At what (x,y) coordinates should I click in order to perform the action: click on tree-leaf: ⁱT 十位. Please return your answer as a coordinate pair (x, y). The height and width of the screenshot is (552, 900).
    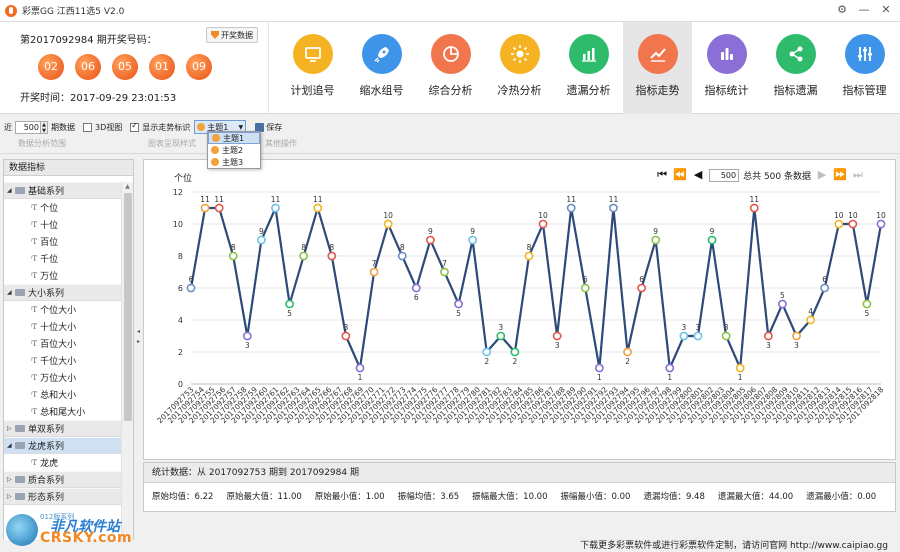
    Looking at the image, I should click on (62, 224).